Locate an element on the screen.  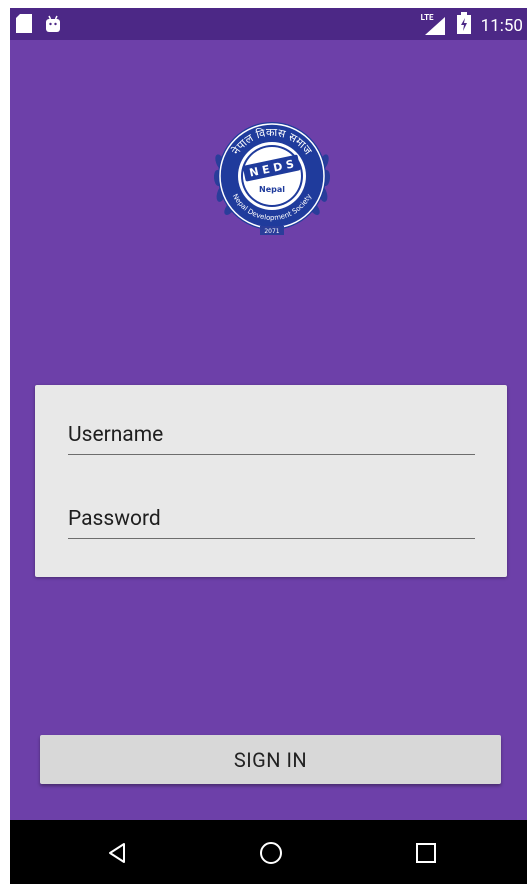
logo-year: 2071 is located at coordinates (271, 231).